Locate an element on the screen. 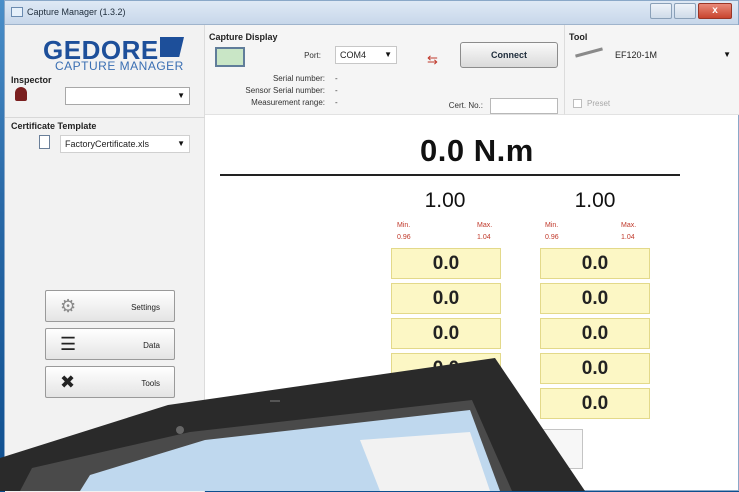 The image size is (739, 492). wrench-icon is located at coordinates (589, 52).